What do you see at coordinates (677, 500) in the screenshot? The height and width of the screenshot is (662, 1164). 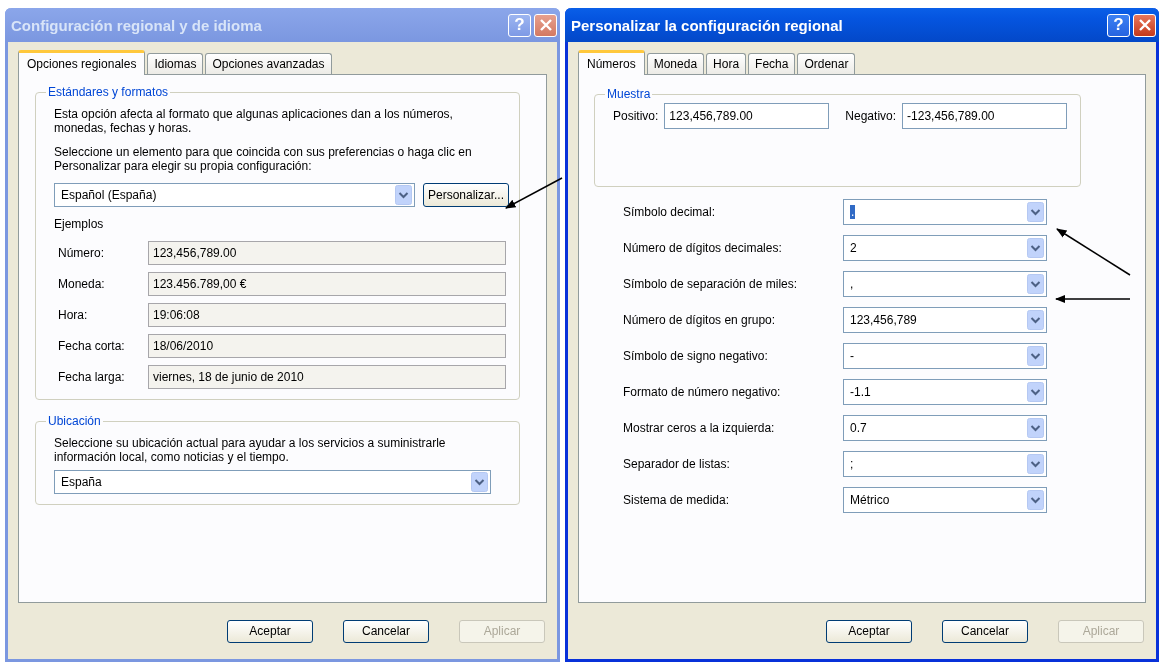 I see `setting-label: Sistema de medida:` at bounding box center [677, 500].